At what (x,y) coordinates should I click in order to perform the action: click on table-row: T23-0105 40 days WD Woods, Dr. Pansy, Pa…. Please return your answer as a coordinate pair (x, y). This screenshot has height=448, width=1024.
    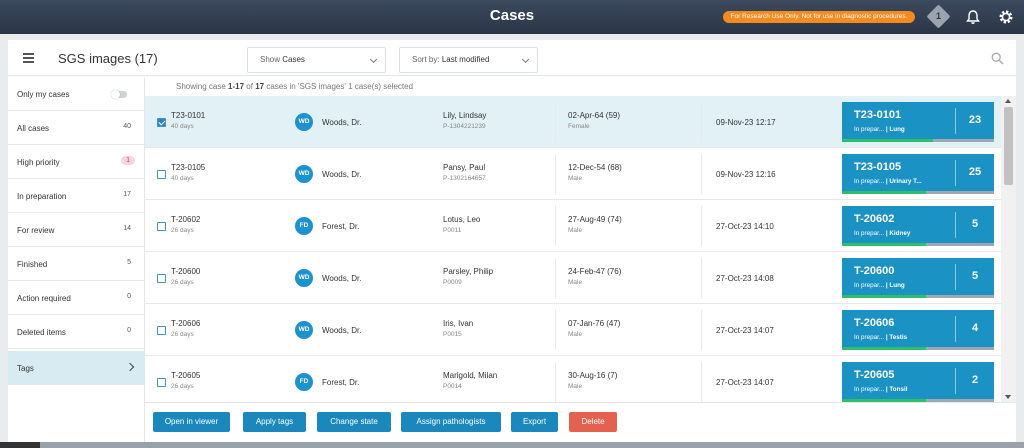
    Looking at the image, I should click on (573, 174).